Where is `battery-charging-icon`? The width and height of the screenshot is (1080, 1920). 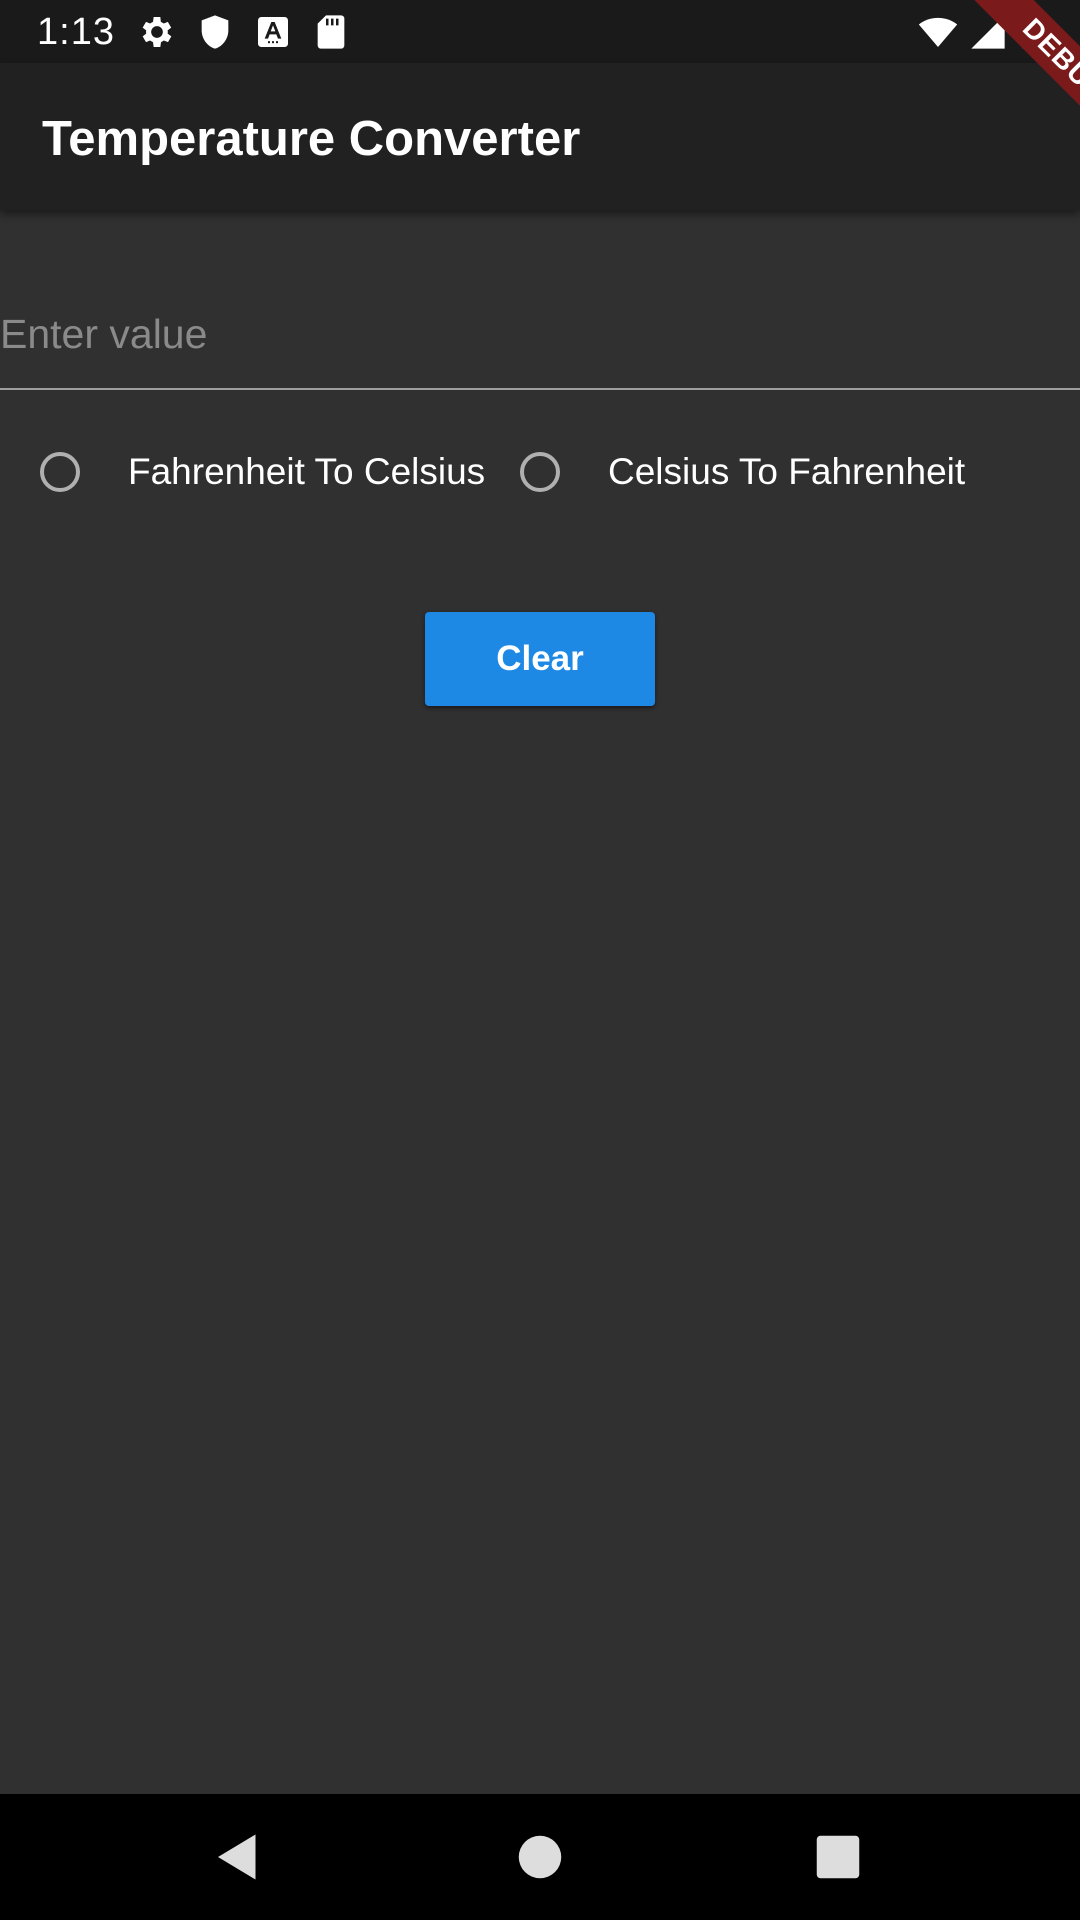
battery-charging-icon is located at coordinates (1032, 32).